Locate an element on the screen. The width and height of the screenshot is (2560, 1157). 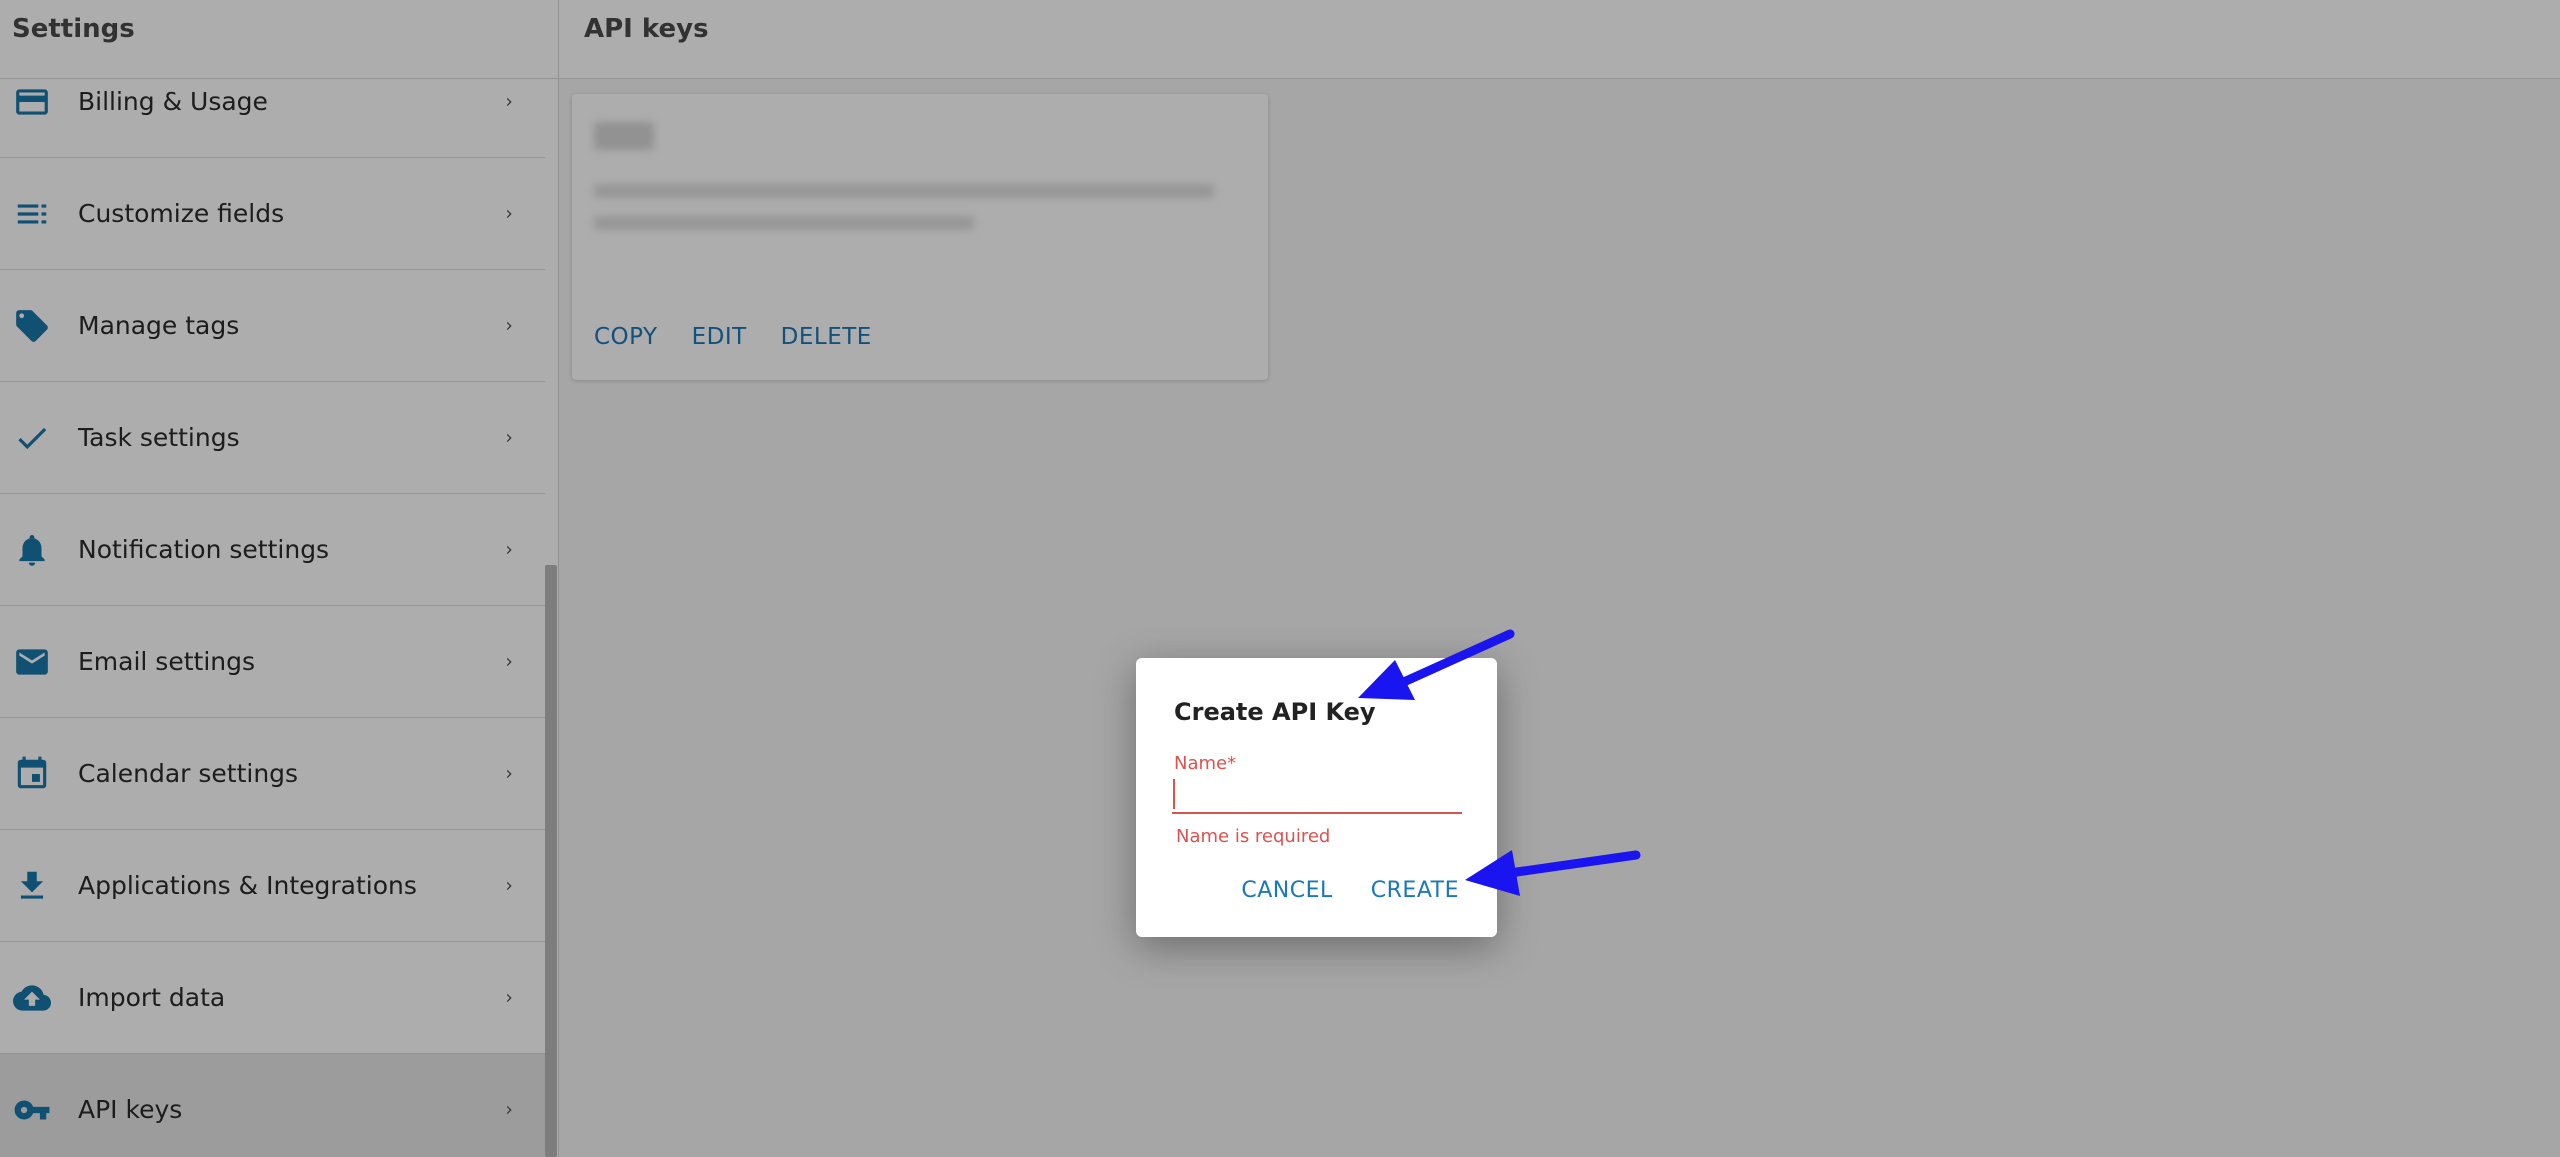
cancel-button: CANCEL is located at coordinates (1286, 890).